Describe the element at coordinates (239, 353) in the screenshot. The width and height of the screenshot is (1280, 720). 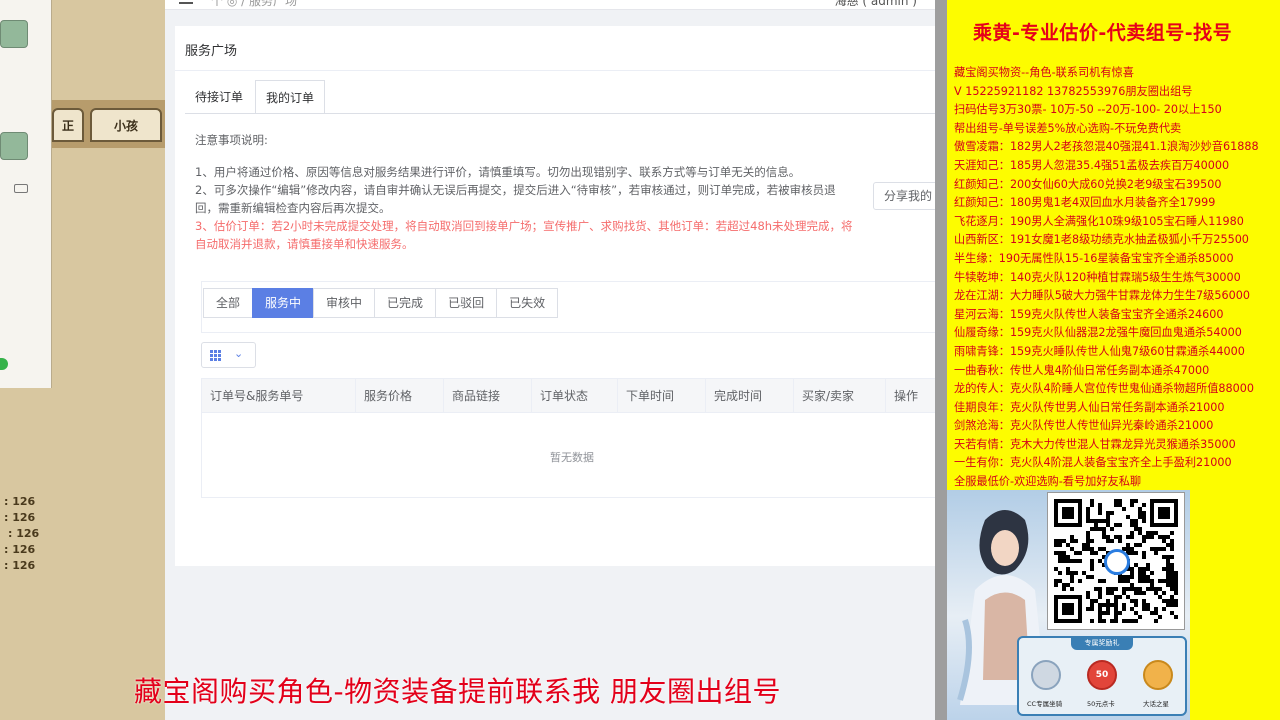
I see `chevron-down-icon: ⌄` at that location.